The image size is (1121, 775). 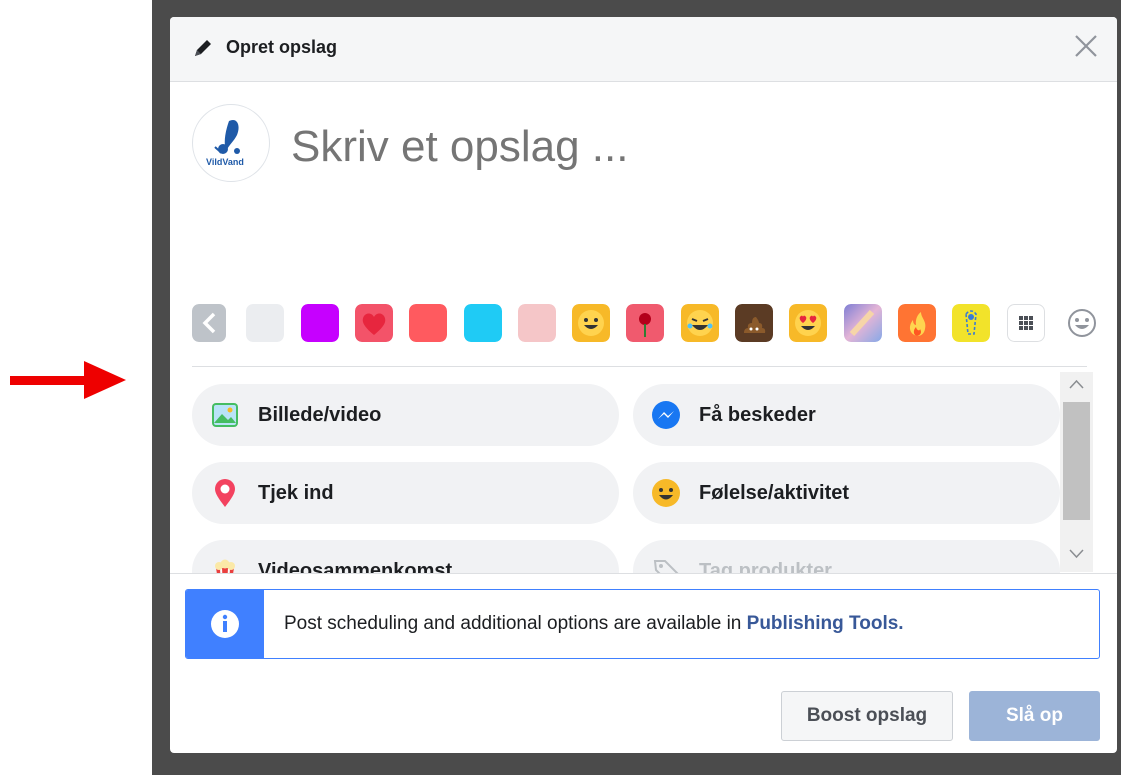 What do you see at coordinates (671, 147) in the screenshot?
I see `post-text-input` at bounding box center [671, 147].